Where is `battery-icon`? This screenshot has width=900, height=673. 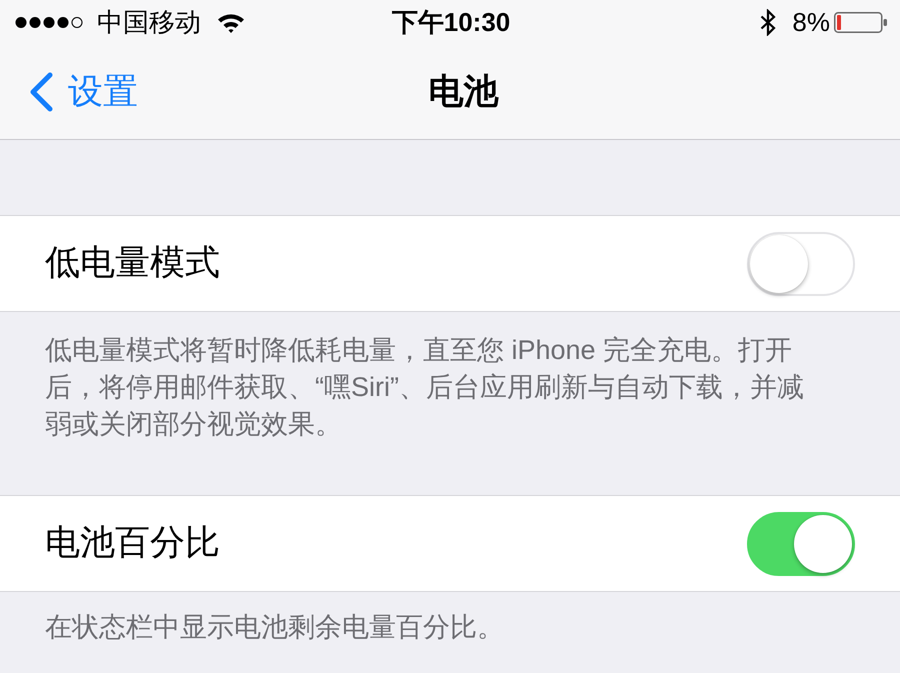
battery-icon is located at coordinates (860, 22).